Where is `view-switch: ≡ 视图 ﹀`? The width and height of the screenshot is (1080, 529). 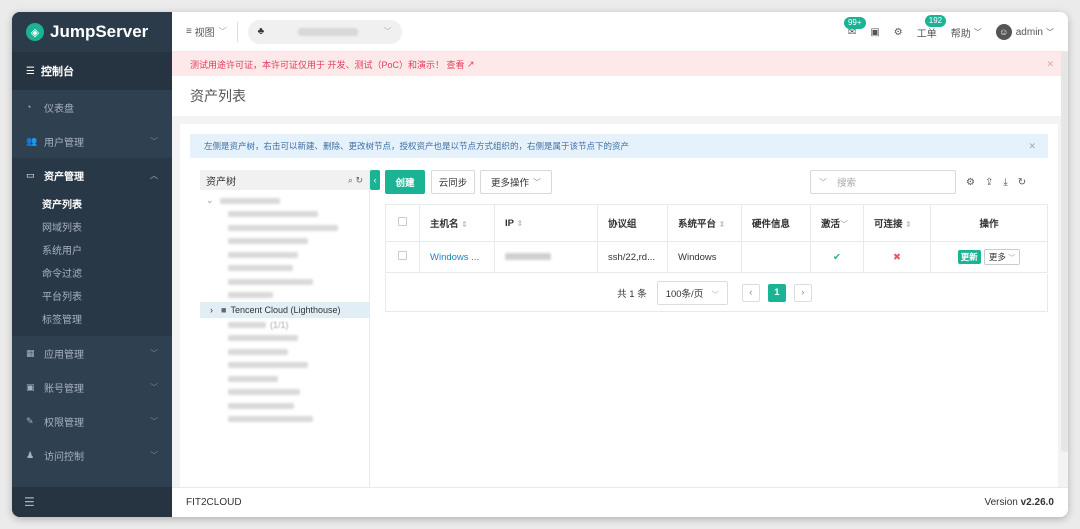
view-switch: ≡ 视图 ﹀ is located at coordinates (206, 31).